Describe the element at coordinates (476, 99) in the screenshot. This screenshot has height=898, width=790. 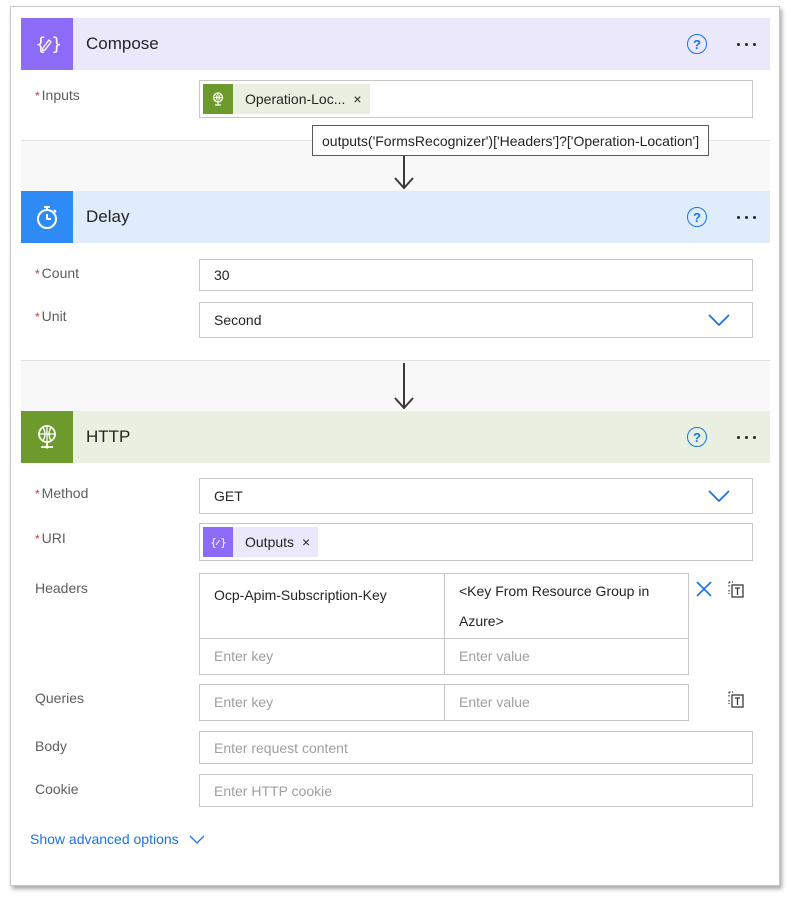
I see `compose-inputs-field: Operation-Loc... ×` at that location.